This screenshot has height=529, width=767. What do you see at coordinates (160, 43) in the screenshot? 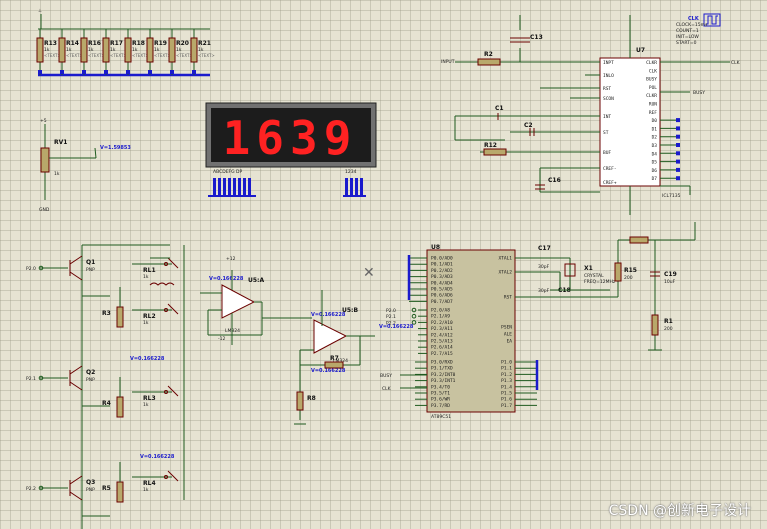
I see `resistor-label: R19` at bounding box center [160, 43].